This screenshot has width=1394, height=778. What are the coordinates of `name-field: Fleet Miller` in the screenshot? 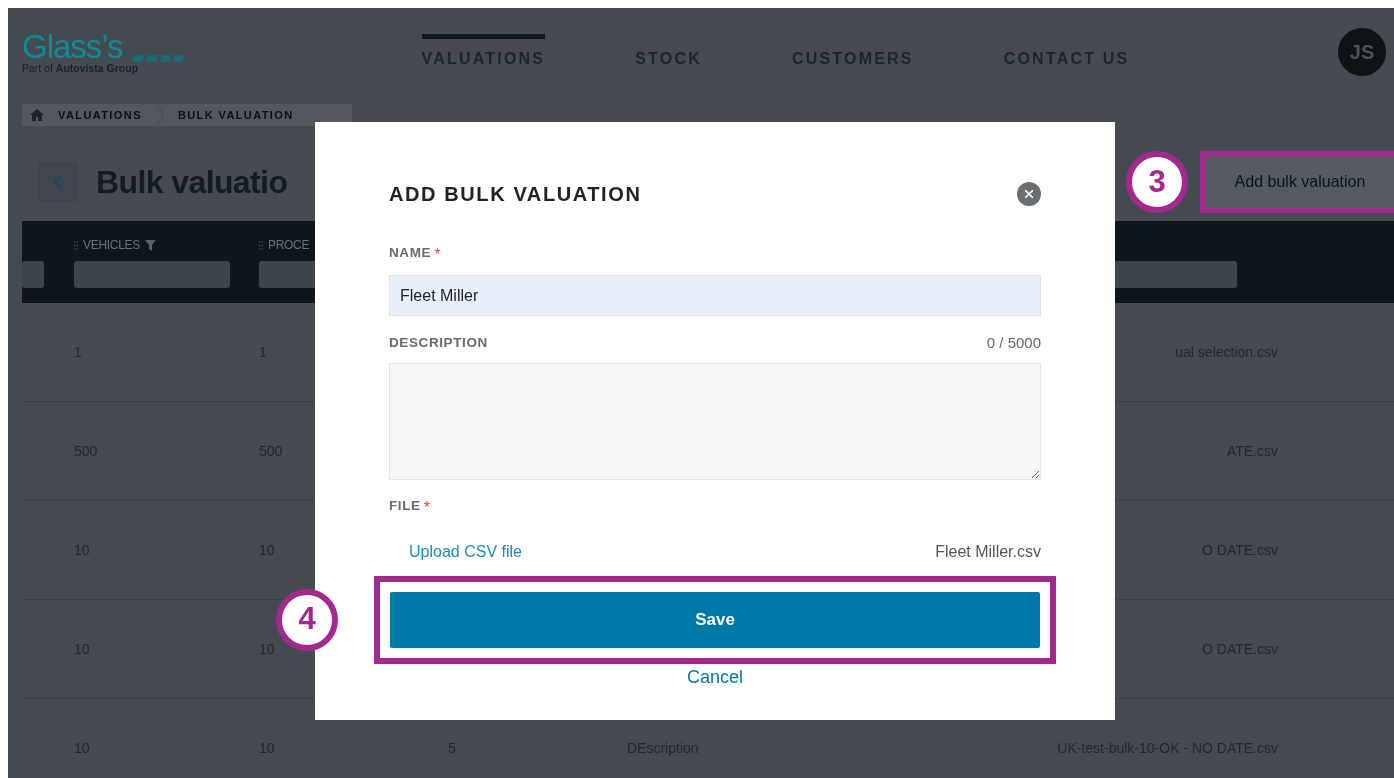 It's located at (715, 295).